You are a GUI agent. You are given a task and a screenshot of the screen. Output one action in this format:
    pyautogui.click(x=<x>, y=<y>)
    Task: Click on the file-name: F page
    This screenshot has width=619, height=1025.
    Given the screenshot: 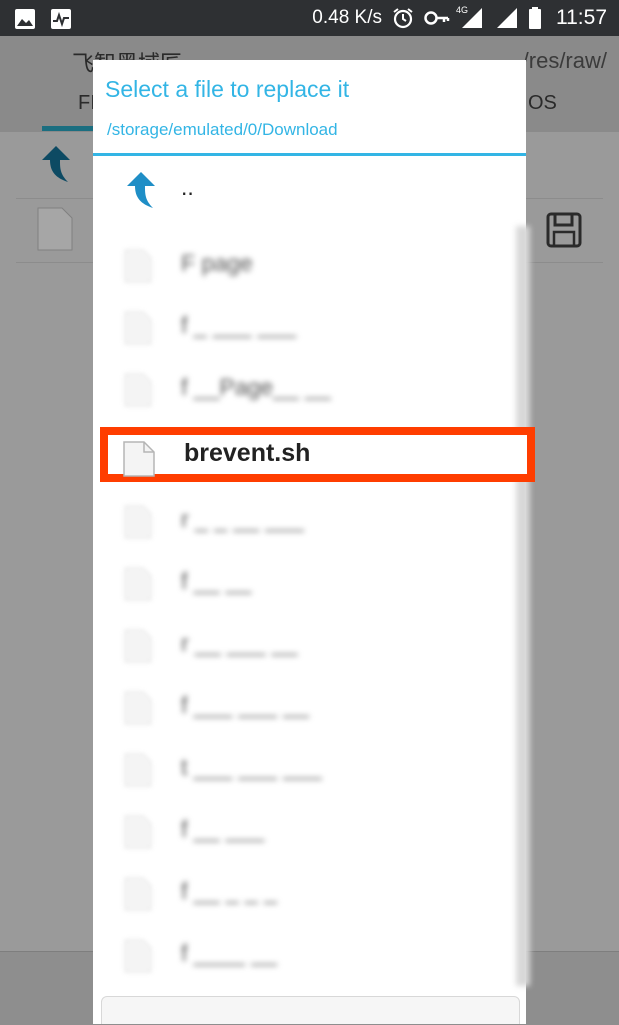 What is the action you would take?
    pyautogui.click(x=217, y=263)
    